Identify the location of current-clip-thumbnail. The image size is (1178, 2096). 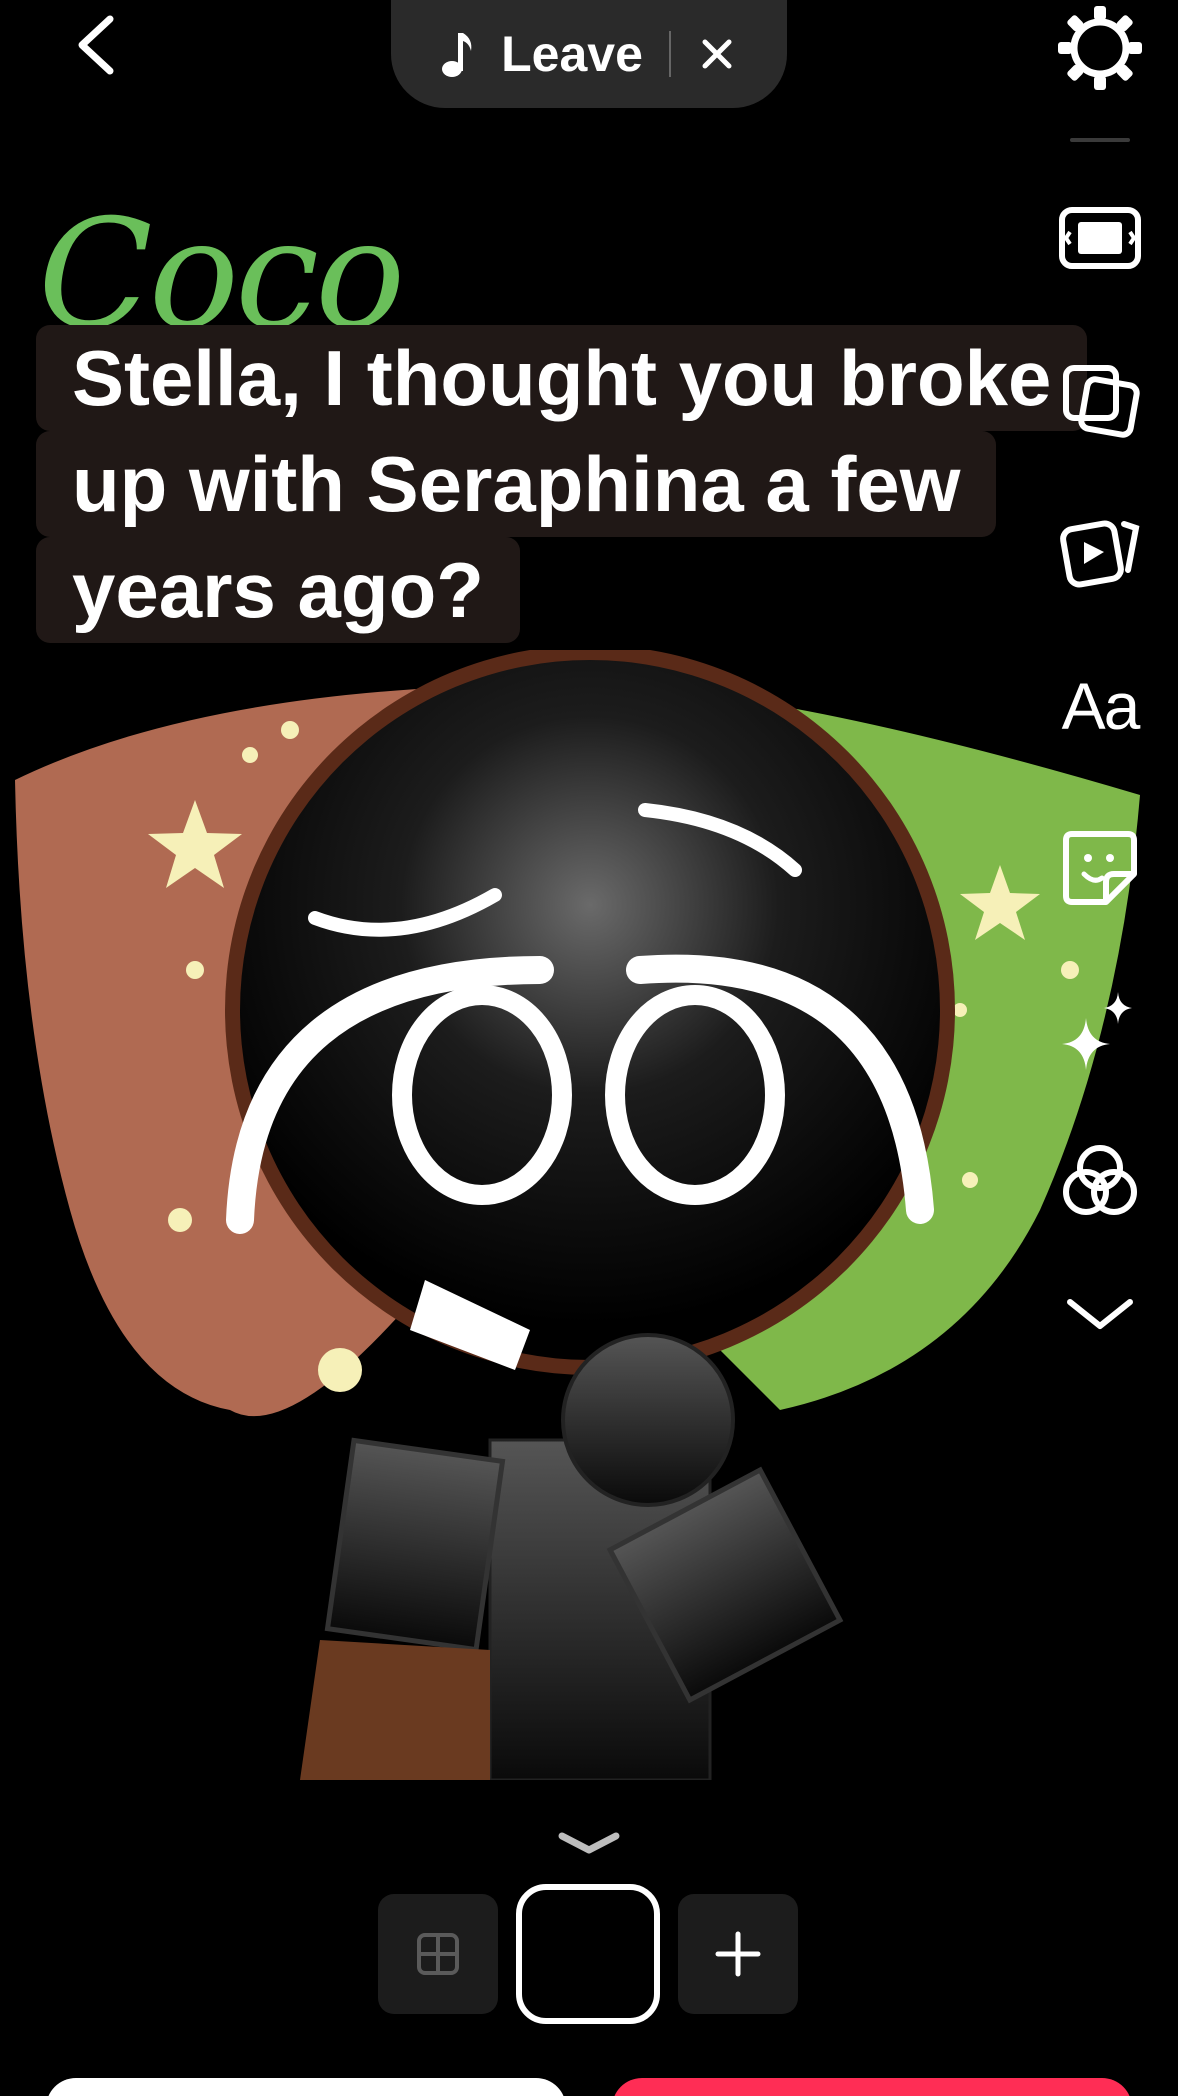
(588, 1954).